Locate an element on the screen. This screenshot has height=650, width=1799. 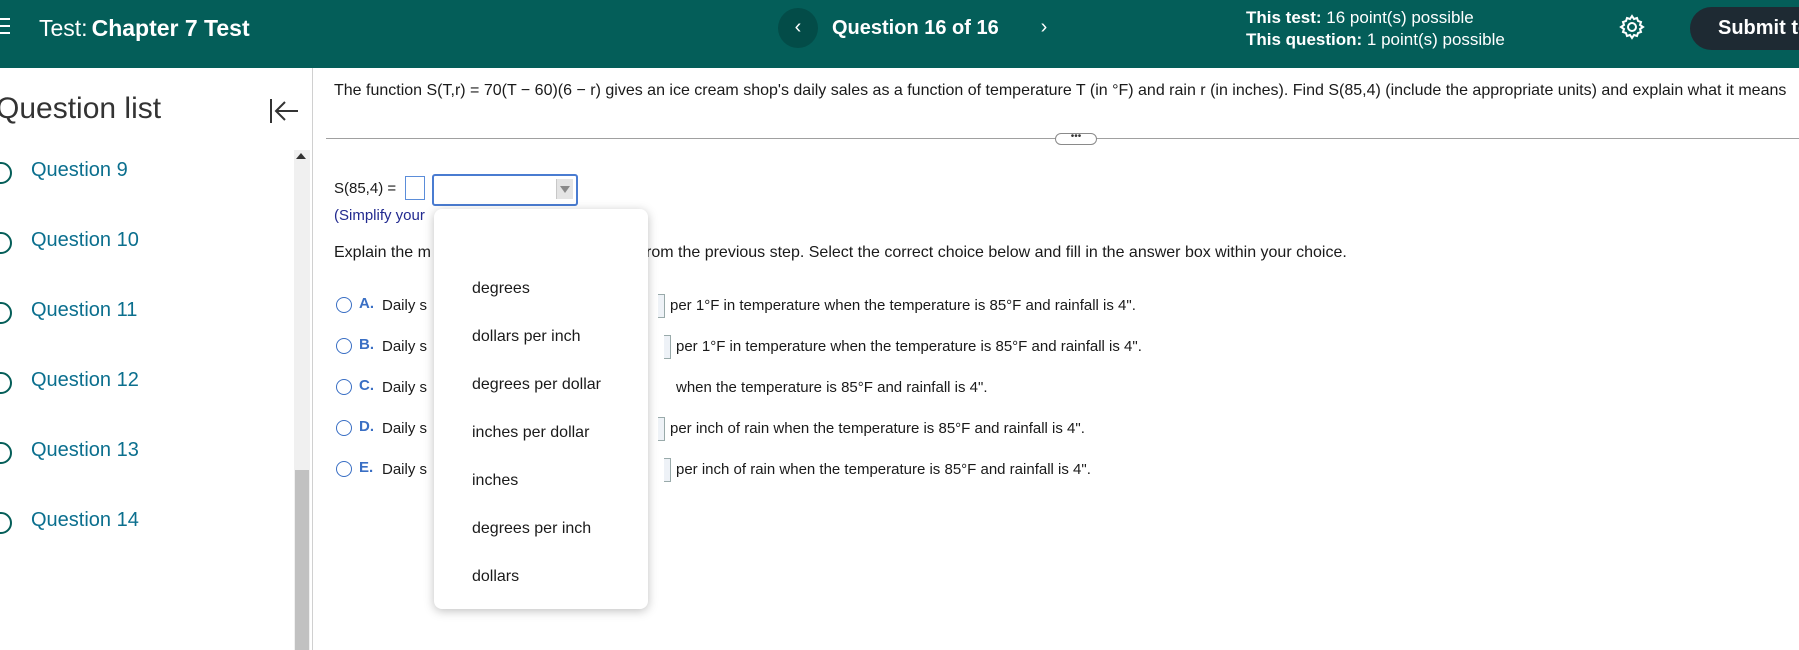
choice-letter: E. is located at coordinates (366, 467).